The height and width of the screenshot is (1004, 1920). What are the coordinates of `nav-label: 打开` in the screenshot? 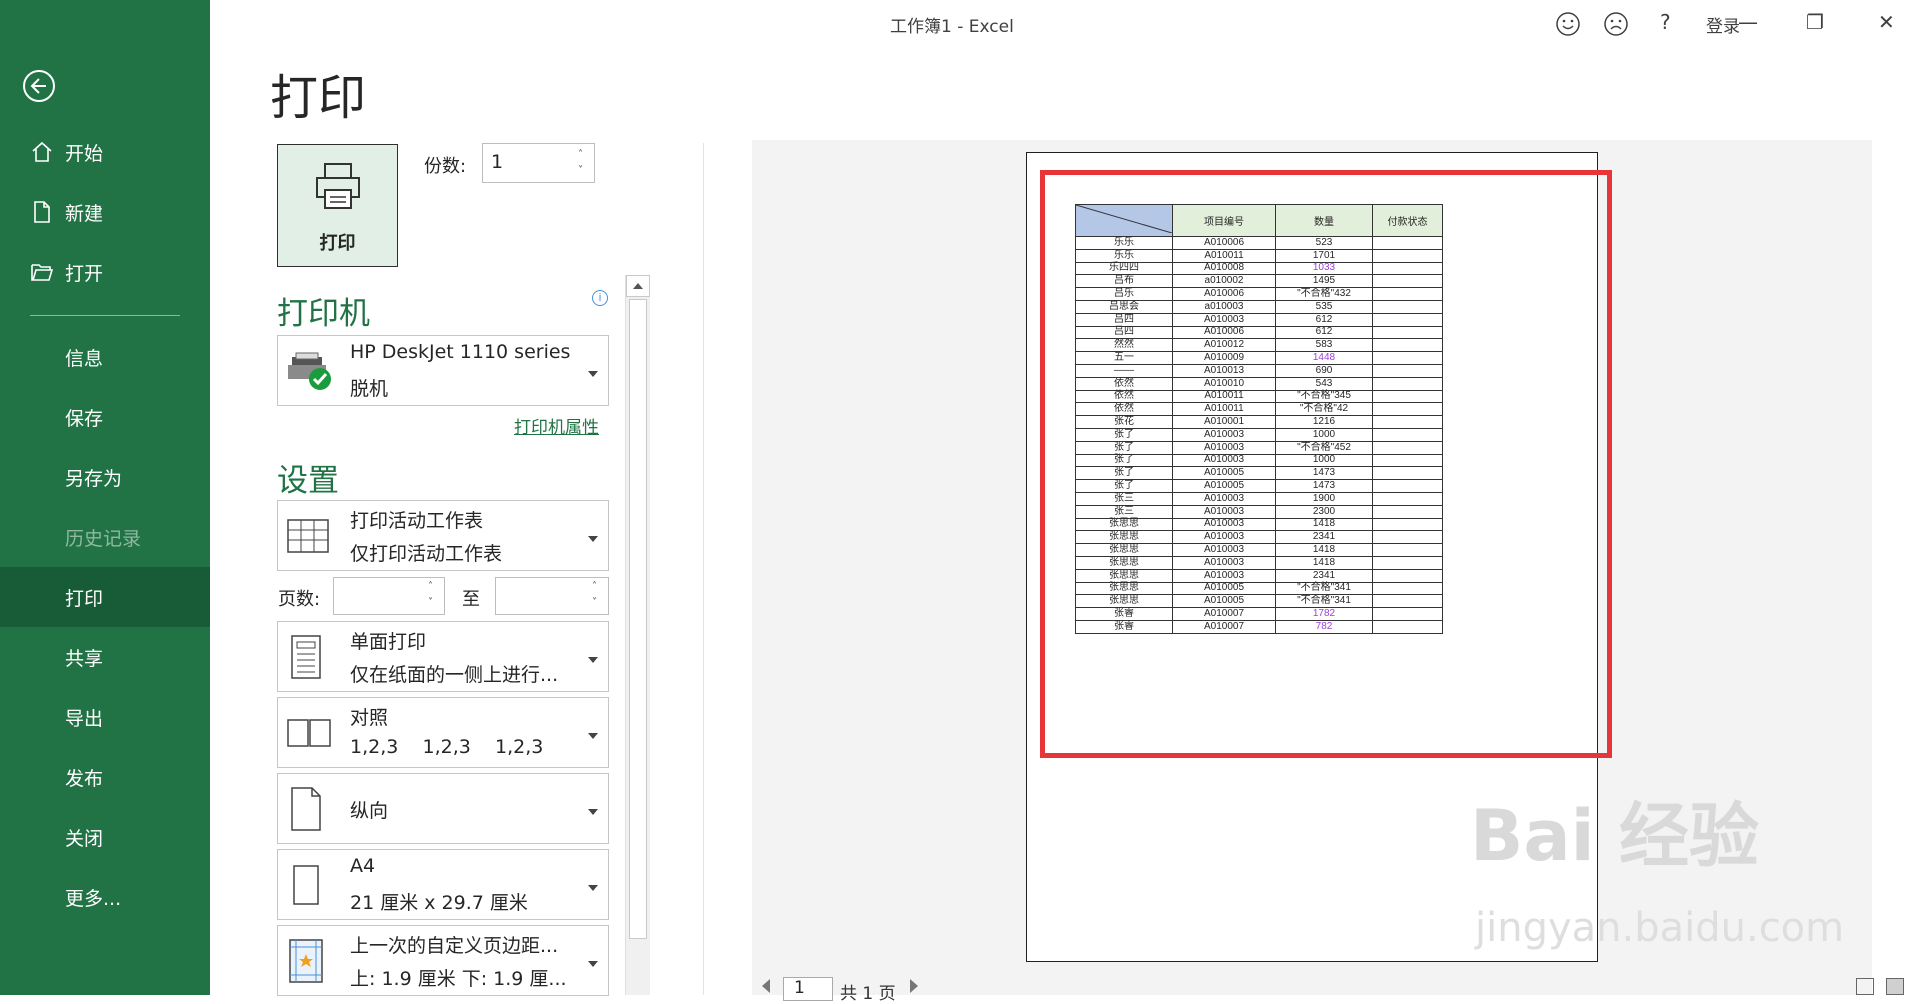 It's located at (84, 274).